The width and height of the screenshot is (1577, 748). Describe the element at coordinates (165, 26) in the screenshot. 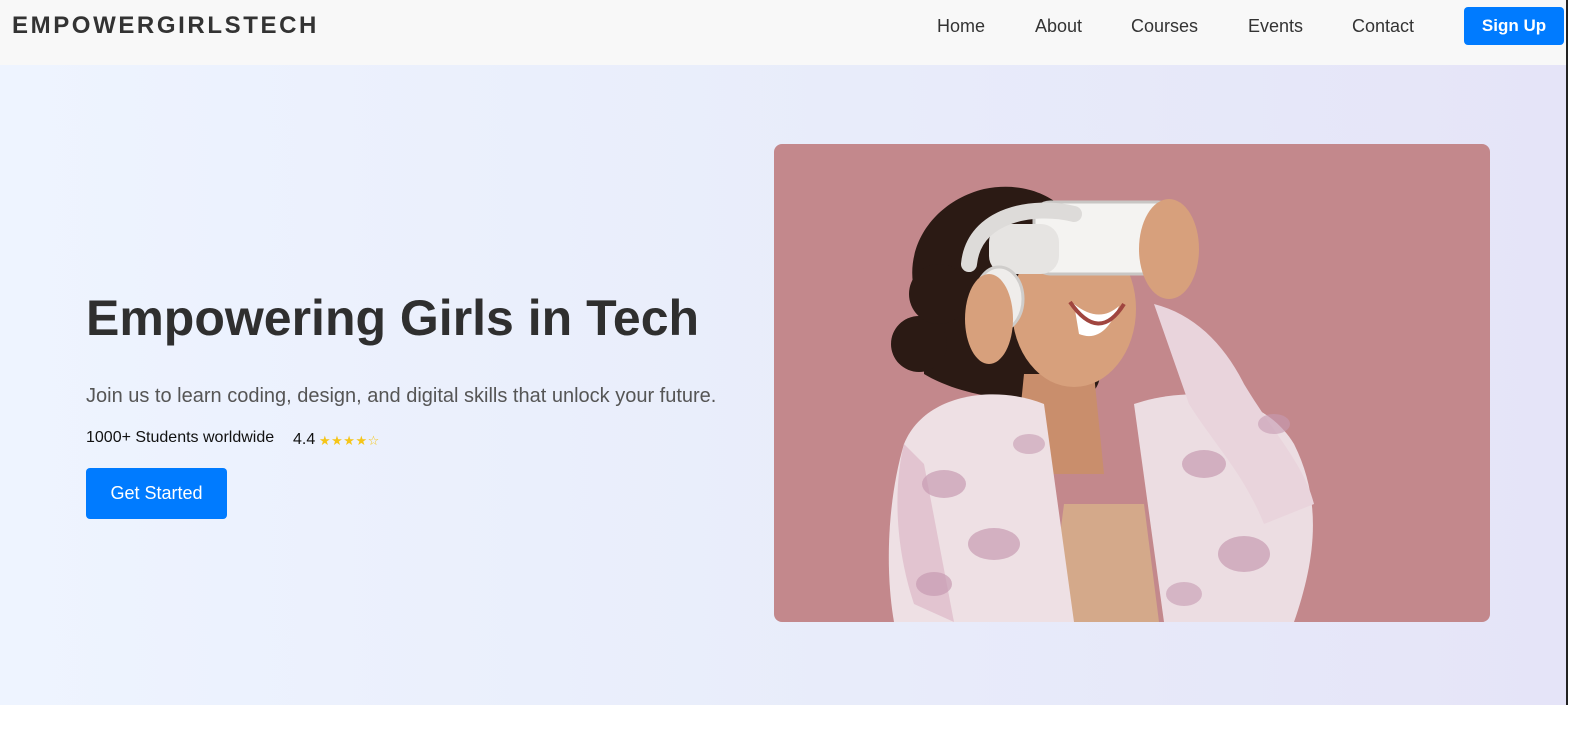

I see `site-logo: EMPOWERGIRLSTECH` at that location.